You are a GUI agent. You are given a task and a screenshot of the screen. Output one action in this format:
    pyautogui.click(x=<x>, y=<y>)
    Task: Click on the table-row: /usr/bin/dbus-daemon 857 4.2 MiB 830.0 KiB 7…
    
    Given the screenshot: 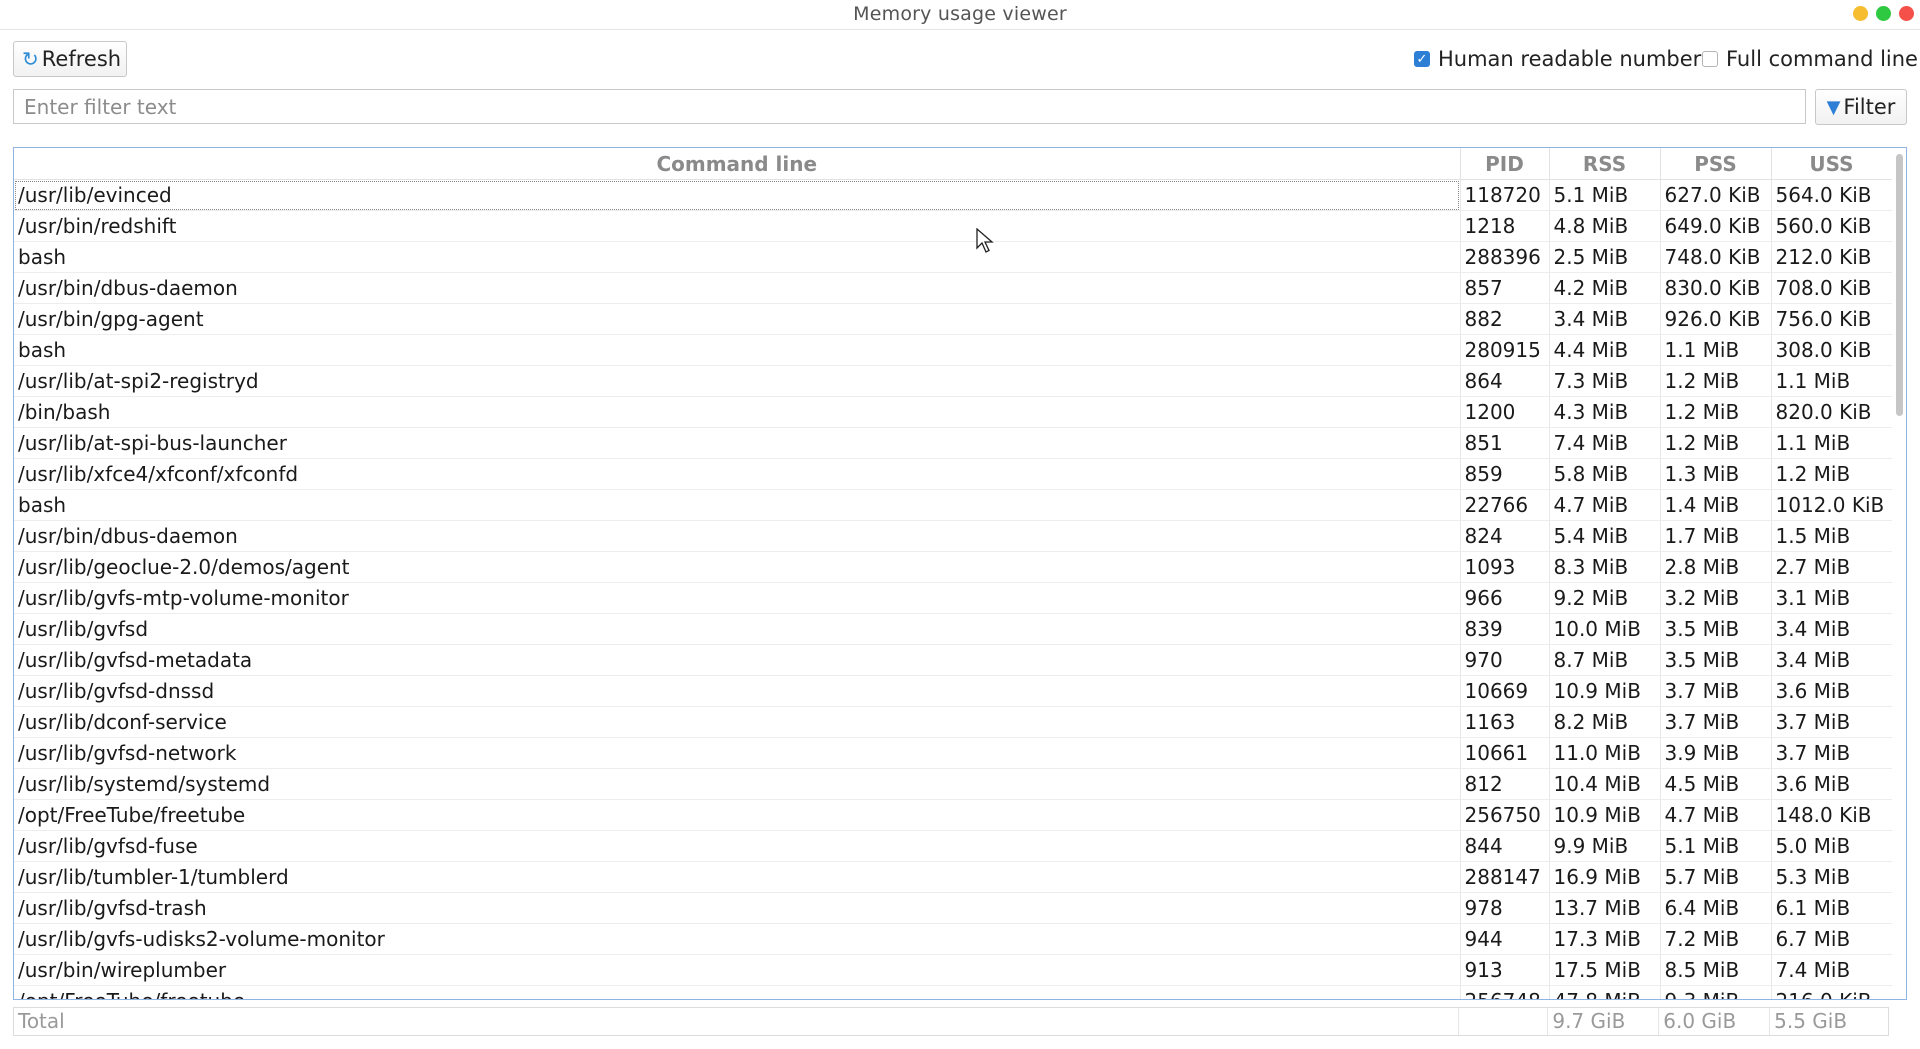 What is the action you would take?
    pyautogui.click(x=953, y=288)
    